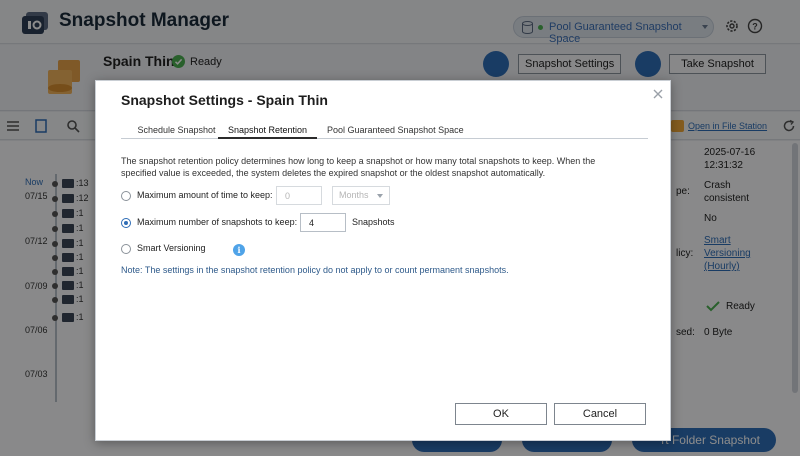 The width and height of the screenshot is (800, 456). I want to click on tab-snapshot-retention: Snapshot Retention, so click(267, 132).